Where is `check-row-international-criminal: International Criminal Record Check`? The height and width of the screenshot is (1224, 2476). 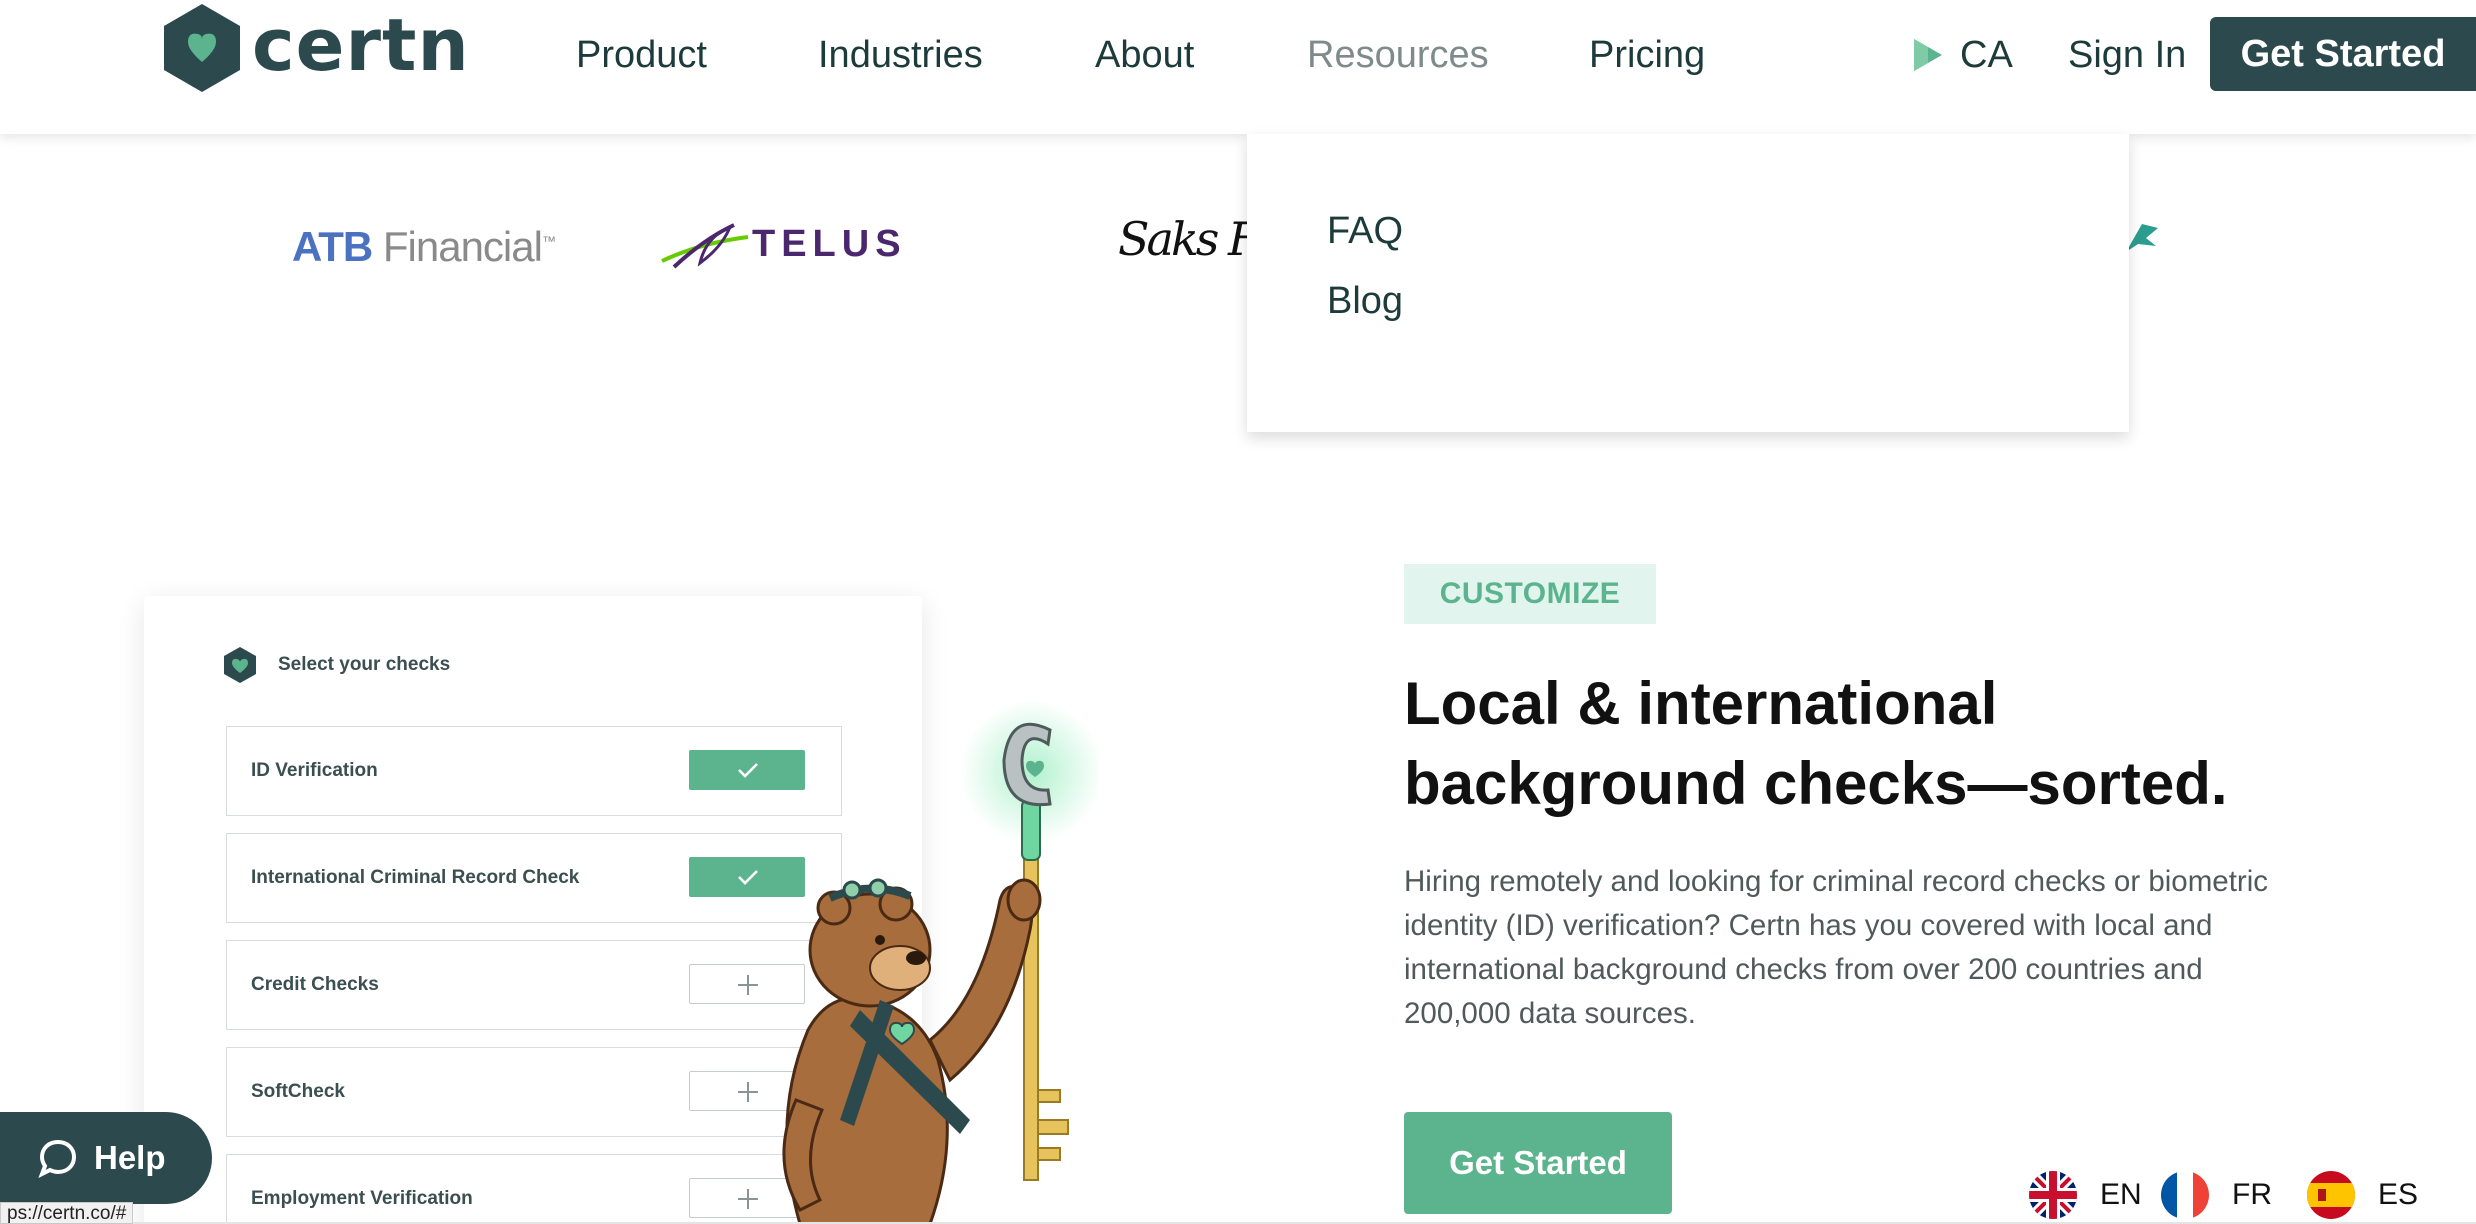 check-row-international-criminal: International Criminal Record Check is located at coordinates (534, 878).